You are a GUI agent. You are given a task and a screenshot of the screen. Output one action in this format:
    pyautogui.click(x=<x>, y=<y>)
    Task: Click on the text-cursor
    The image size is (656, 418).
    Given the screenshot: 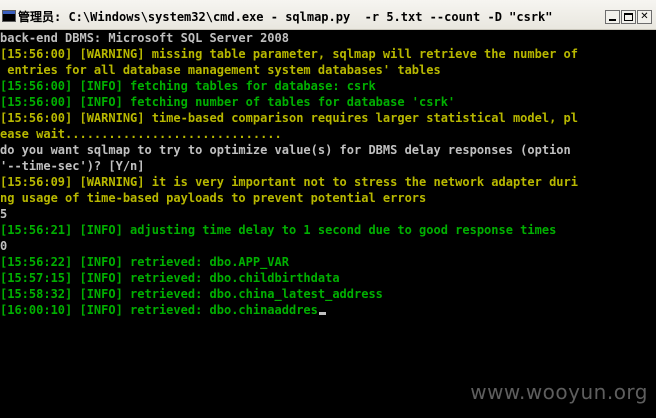 What is the action you would take?
    pyautogui.click(x=322, y=313)
    